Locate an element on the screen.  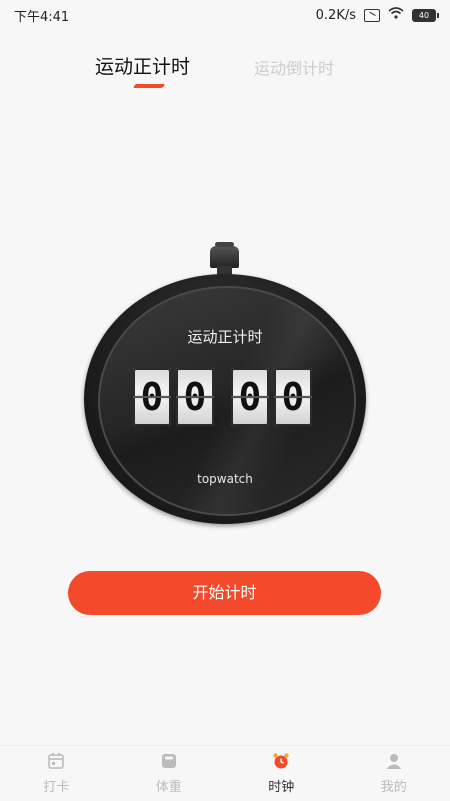
user-icon is located at coordinates (394, 761).